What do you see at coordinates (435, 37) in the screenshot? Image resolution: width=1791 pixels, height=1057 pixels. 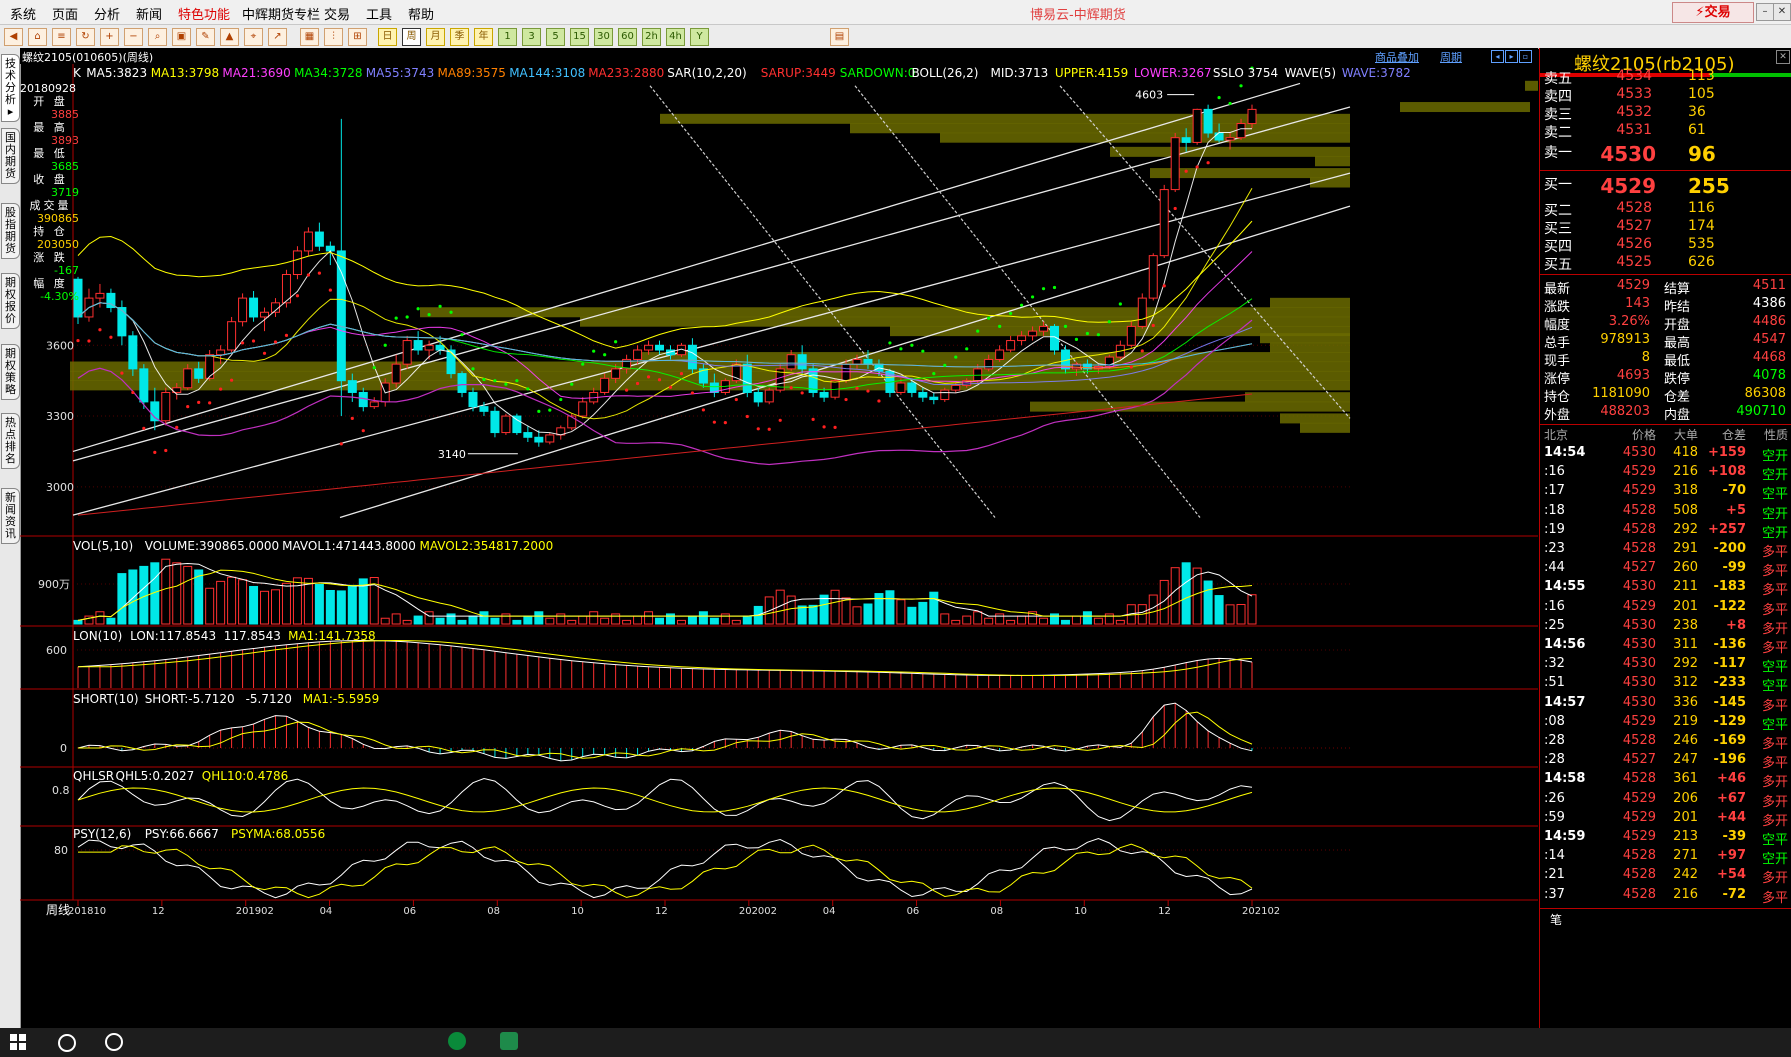 I see `period-button-2: 月` at bounding box center [435, 37].